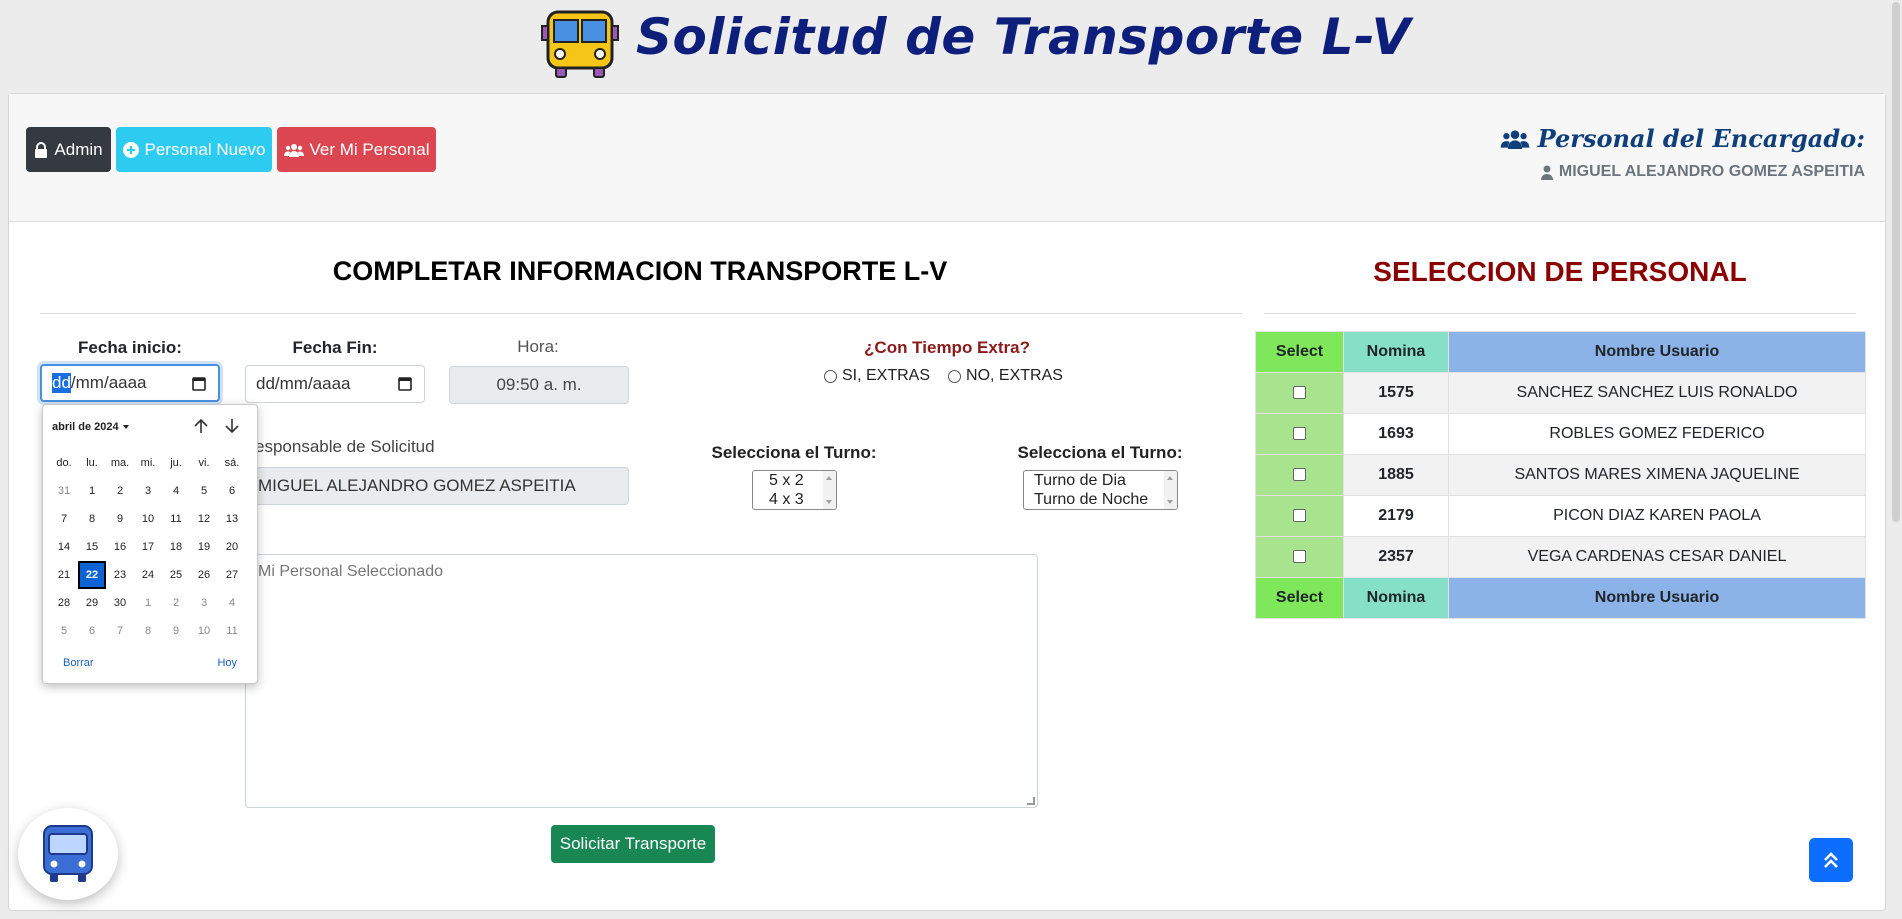 Image resolution: width=1902 pixels, height=919 pixels. I want to click on turno2-option: Turno de Noche, so click(1100, 499).